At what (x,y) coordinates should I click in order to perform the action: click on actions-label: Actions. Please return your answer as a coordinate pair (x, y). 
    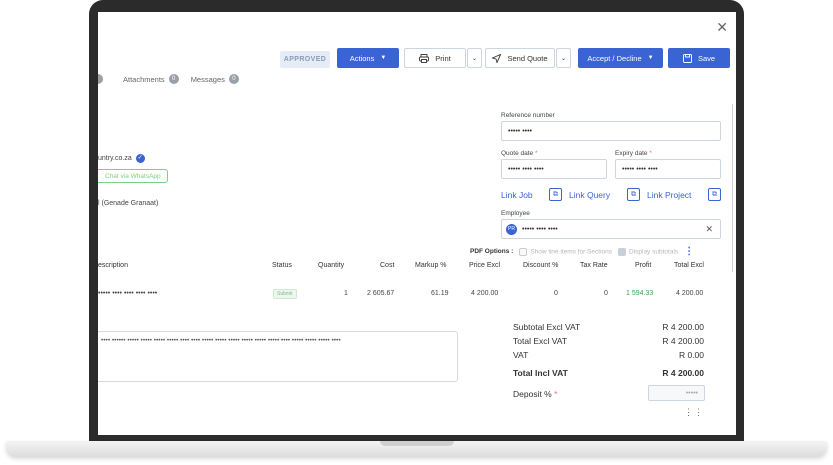
    Looking at the image, I should click on (362, 58).